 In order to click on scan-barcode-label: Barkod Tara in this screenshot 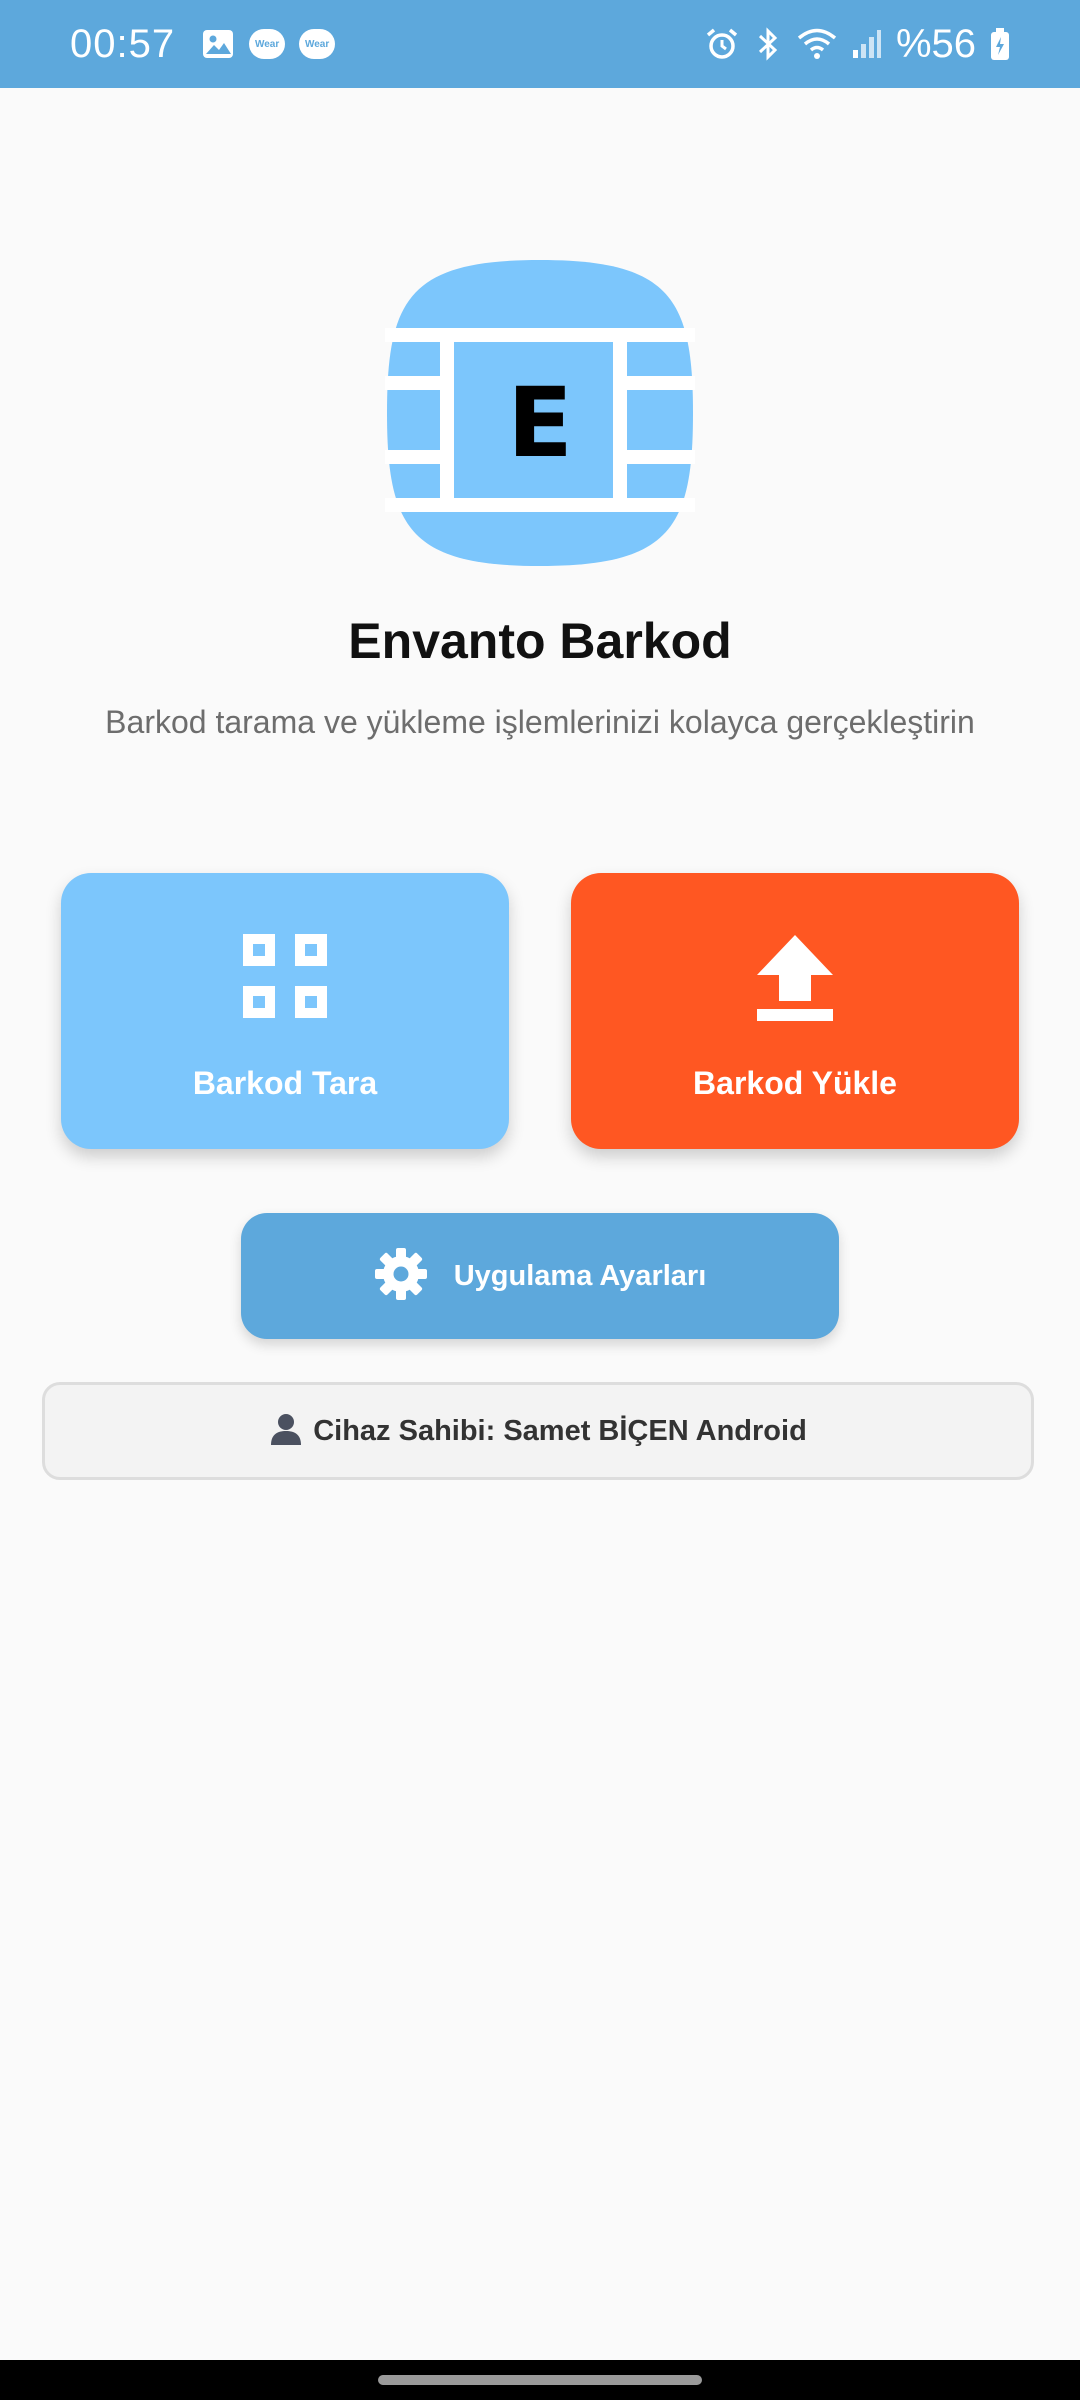, I will do `click(285, 1083)`.